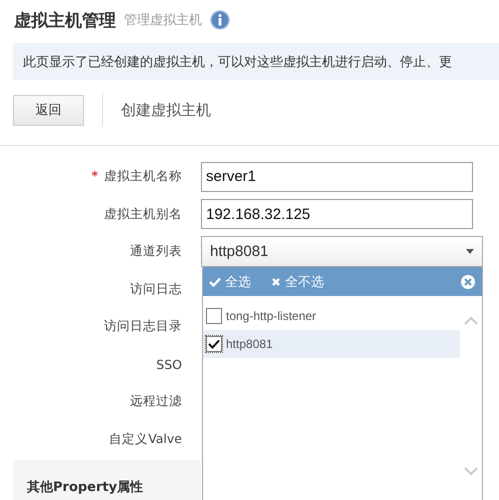  I want to click on field-label: 访问日志目录, so click(143, 327).